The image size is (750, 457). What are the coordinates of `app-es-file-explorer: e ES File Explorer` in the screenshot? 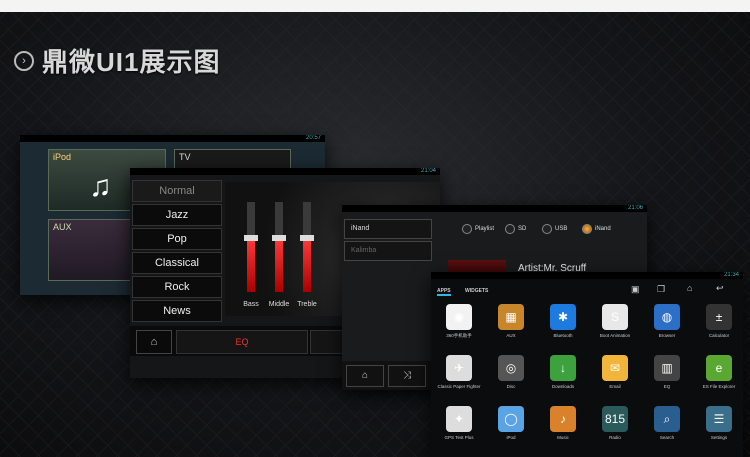 It's located at (718, 372).